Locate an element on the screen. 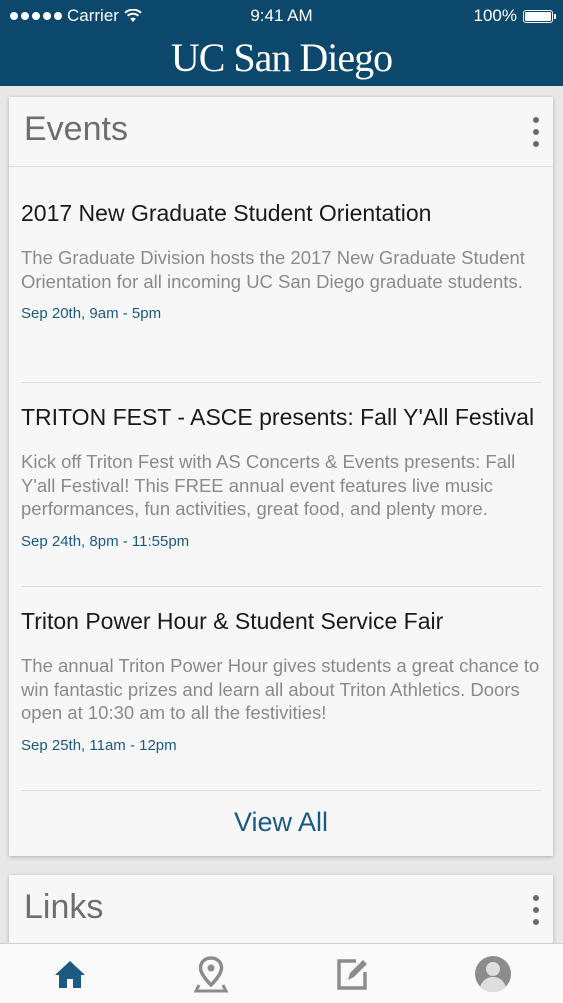 The height and width of the screenshot is (1003, 563). view-all-events-link: View All is located at coordinates (281, 822).